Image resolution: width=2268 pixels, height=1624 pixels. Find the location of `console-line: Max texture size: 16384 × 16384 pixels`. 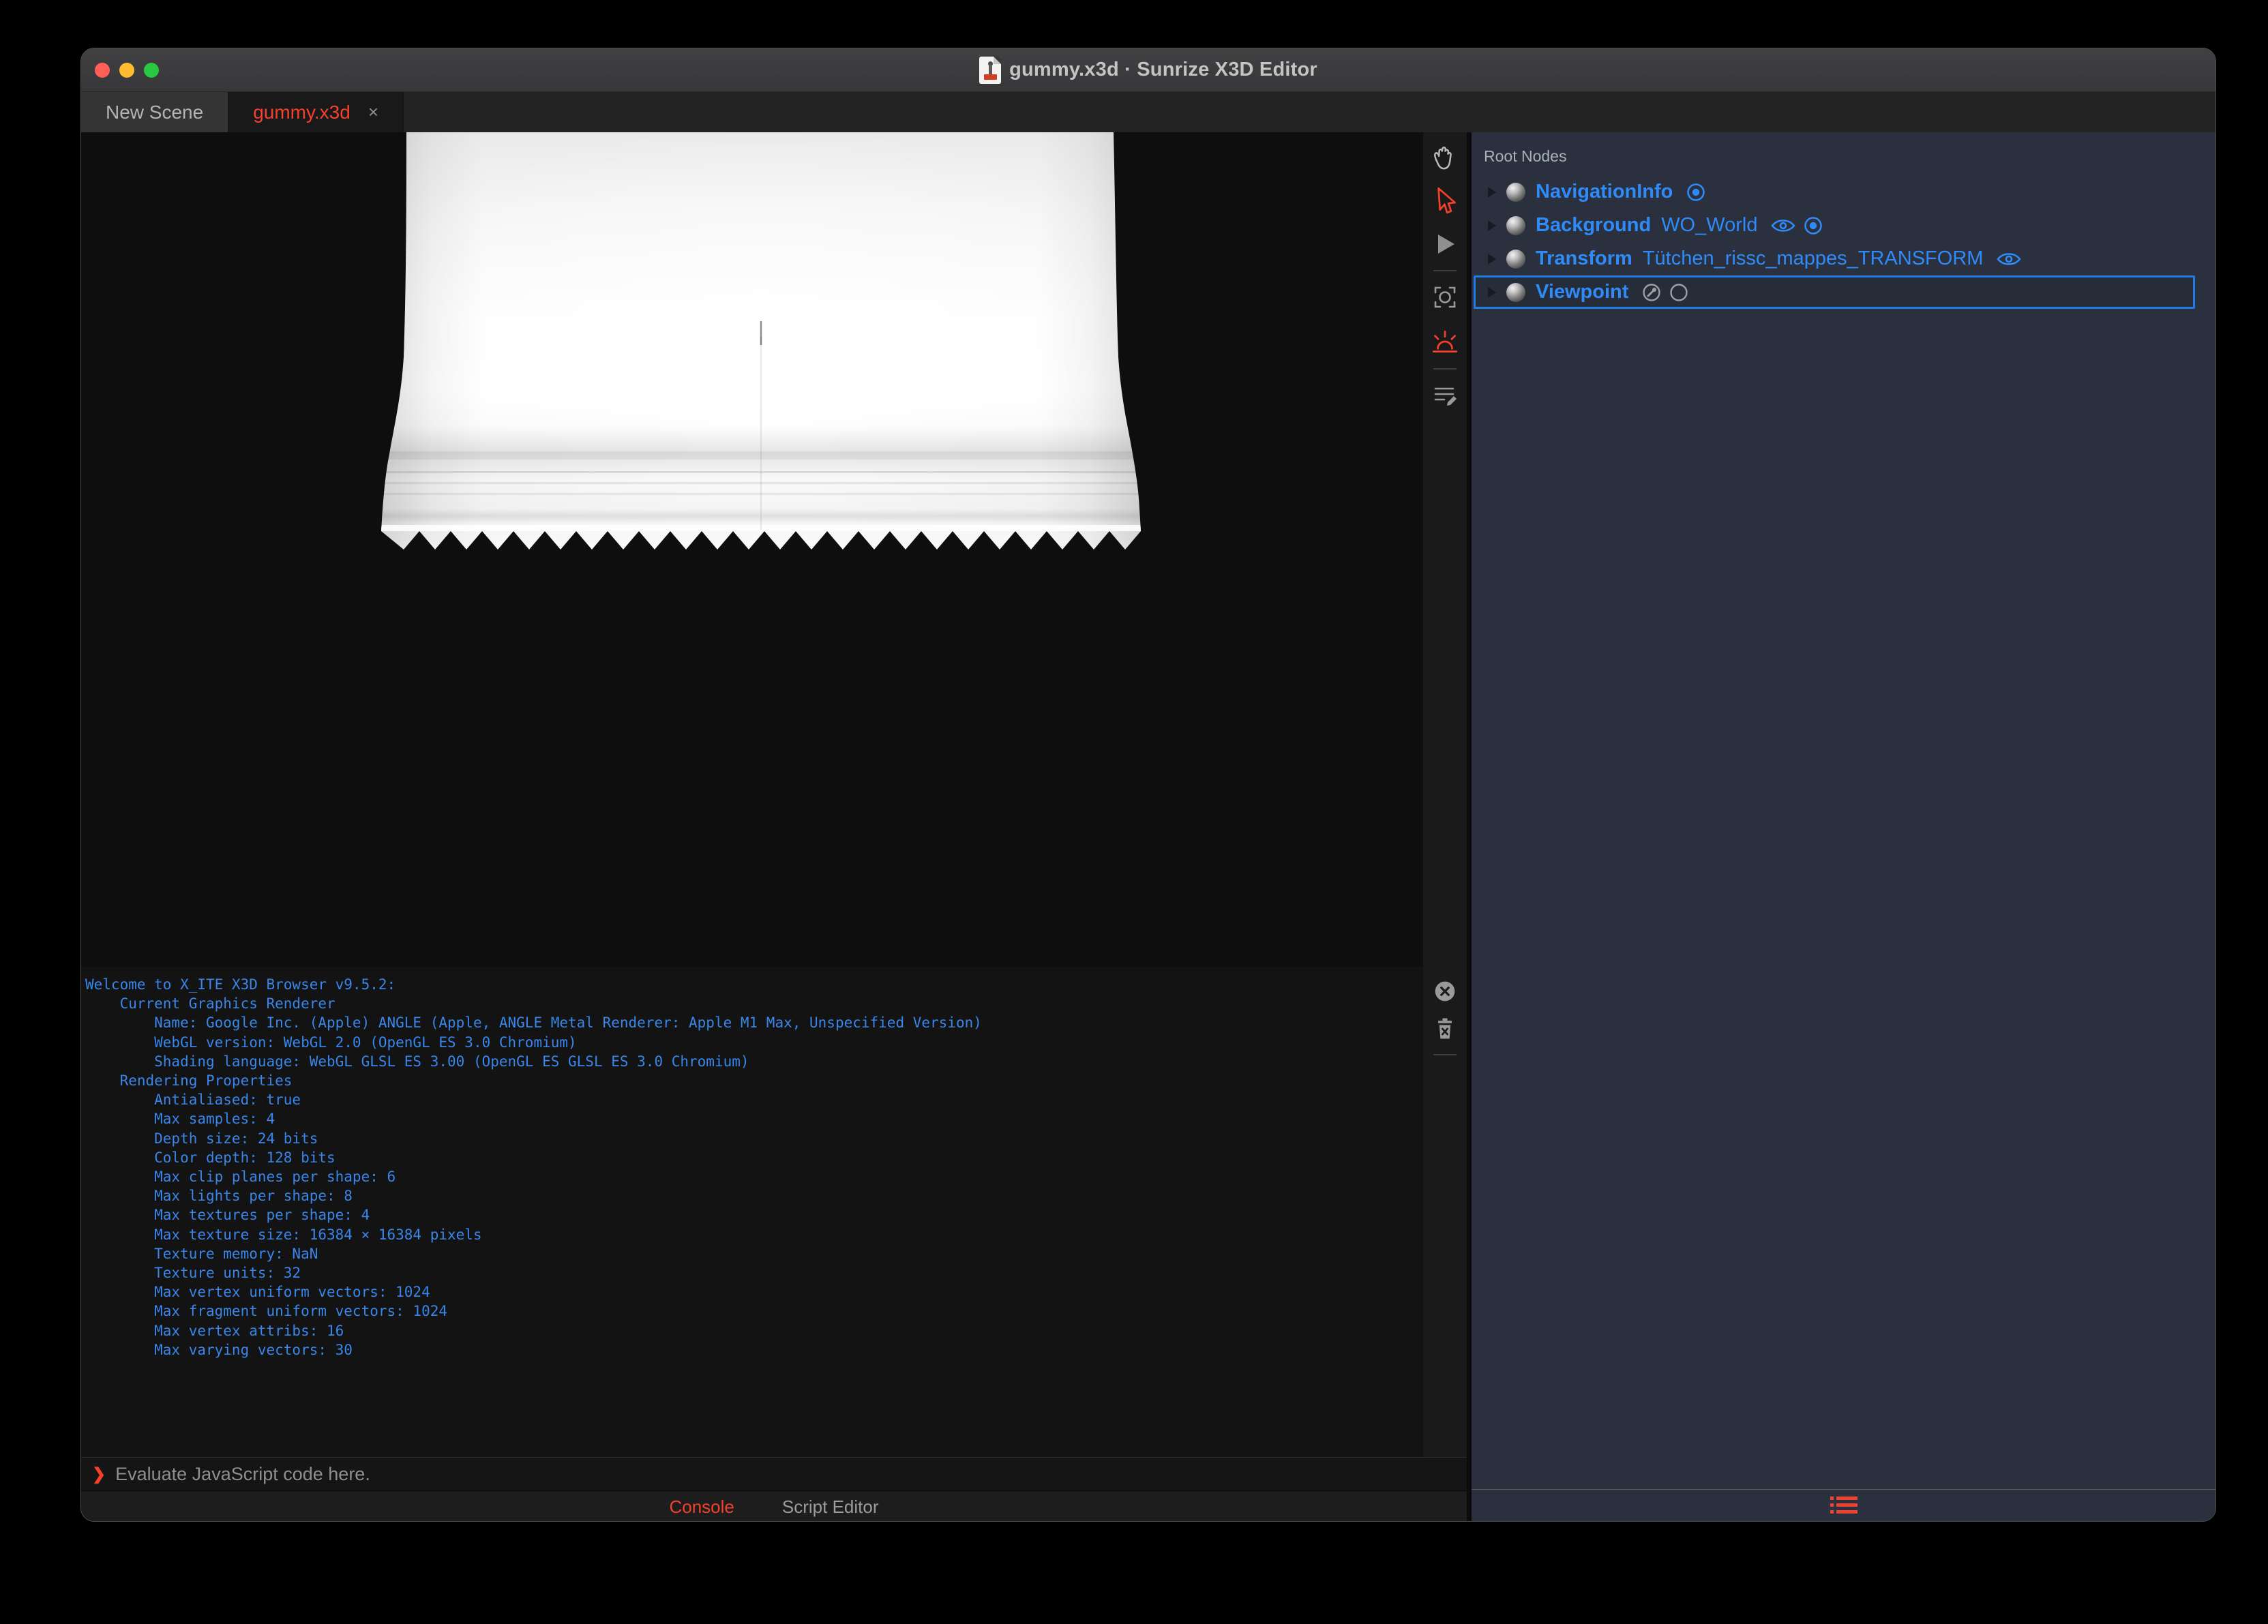

console-line: Max texture size: 16384 × 16384 pixels is located at coordinates (283, 1234).